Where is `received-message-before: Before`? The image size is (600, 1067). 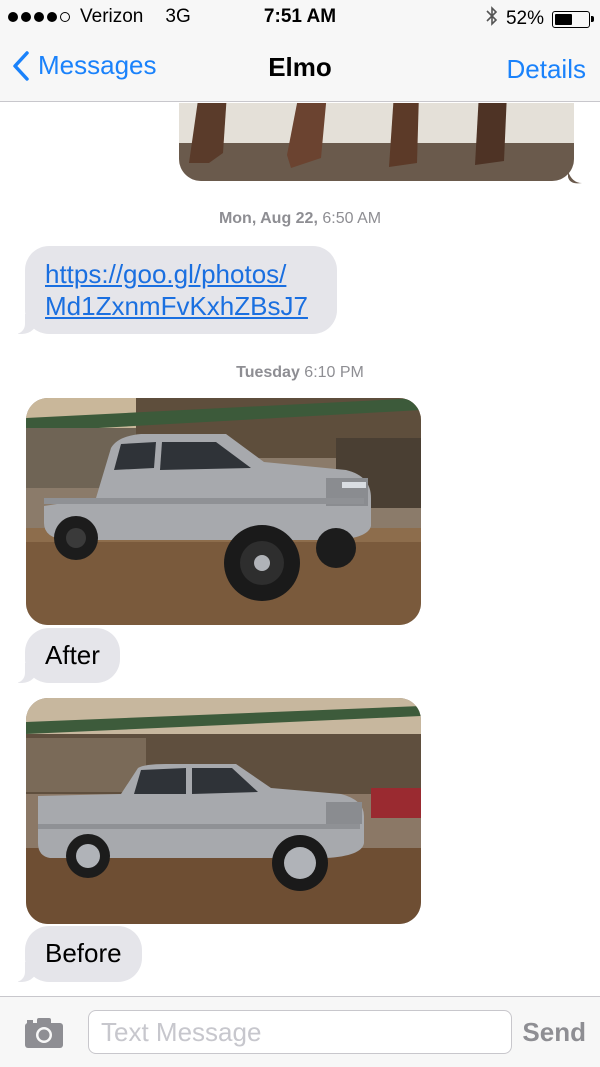
received-message-before: Before is located at coordinates (78, 954).